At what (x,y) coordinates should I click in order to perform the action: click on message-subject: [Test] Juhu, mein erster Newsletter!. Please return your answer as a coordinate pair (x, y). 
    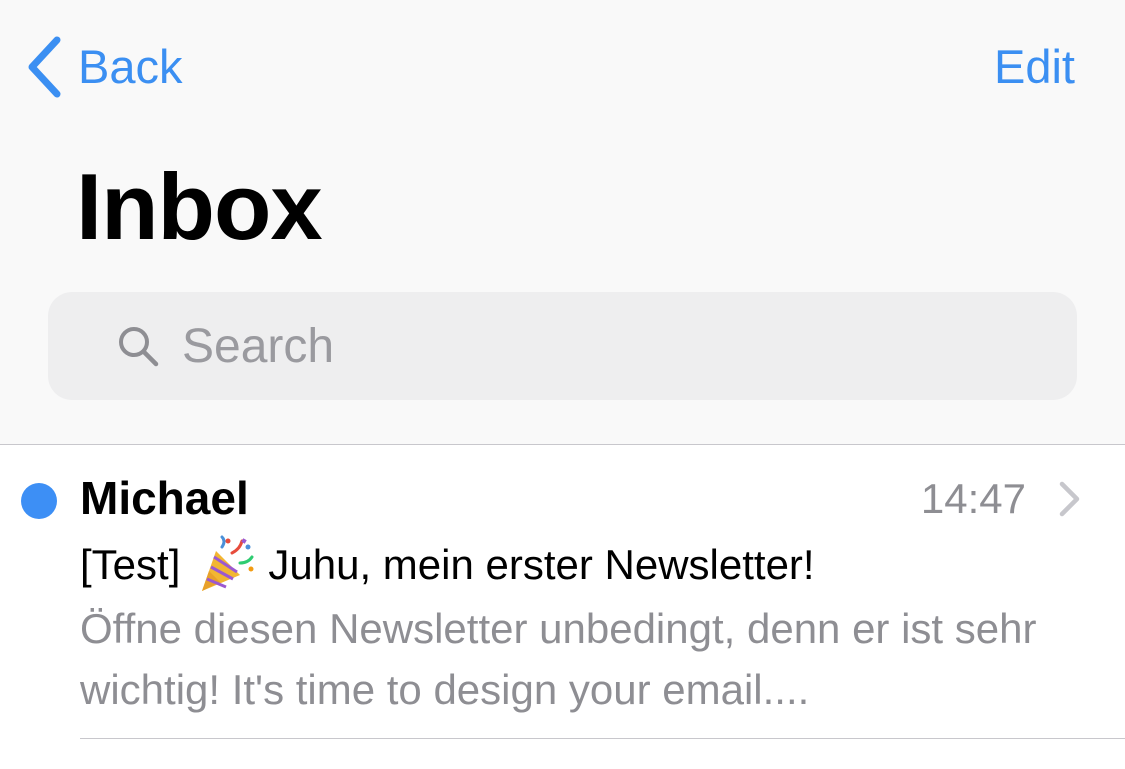
    Looking at the image, I should click on (447, 565).